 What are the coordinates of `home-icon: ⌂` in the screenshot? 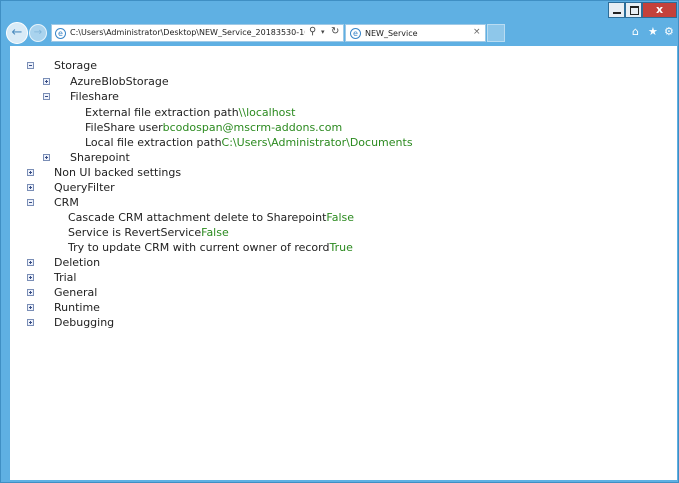 It's located at (635, 31).